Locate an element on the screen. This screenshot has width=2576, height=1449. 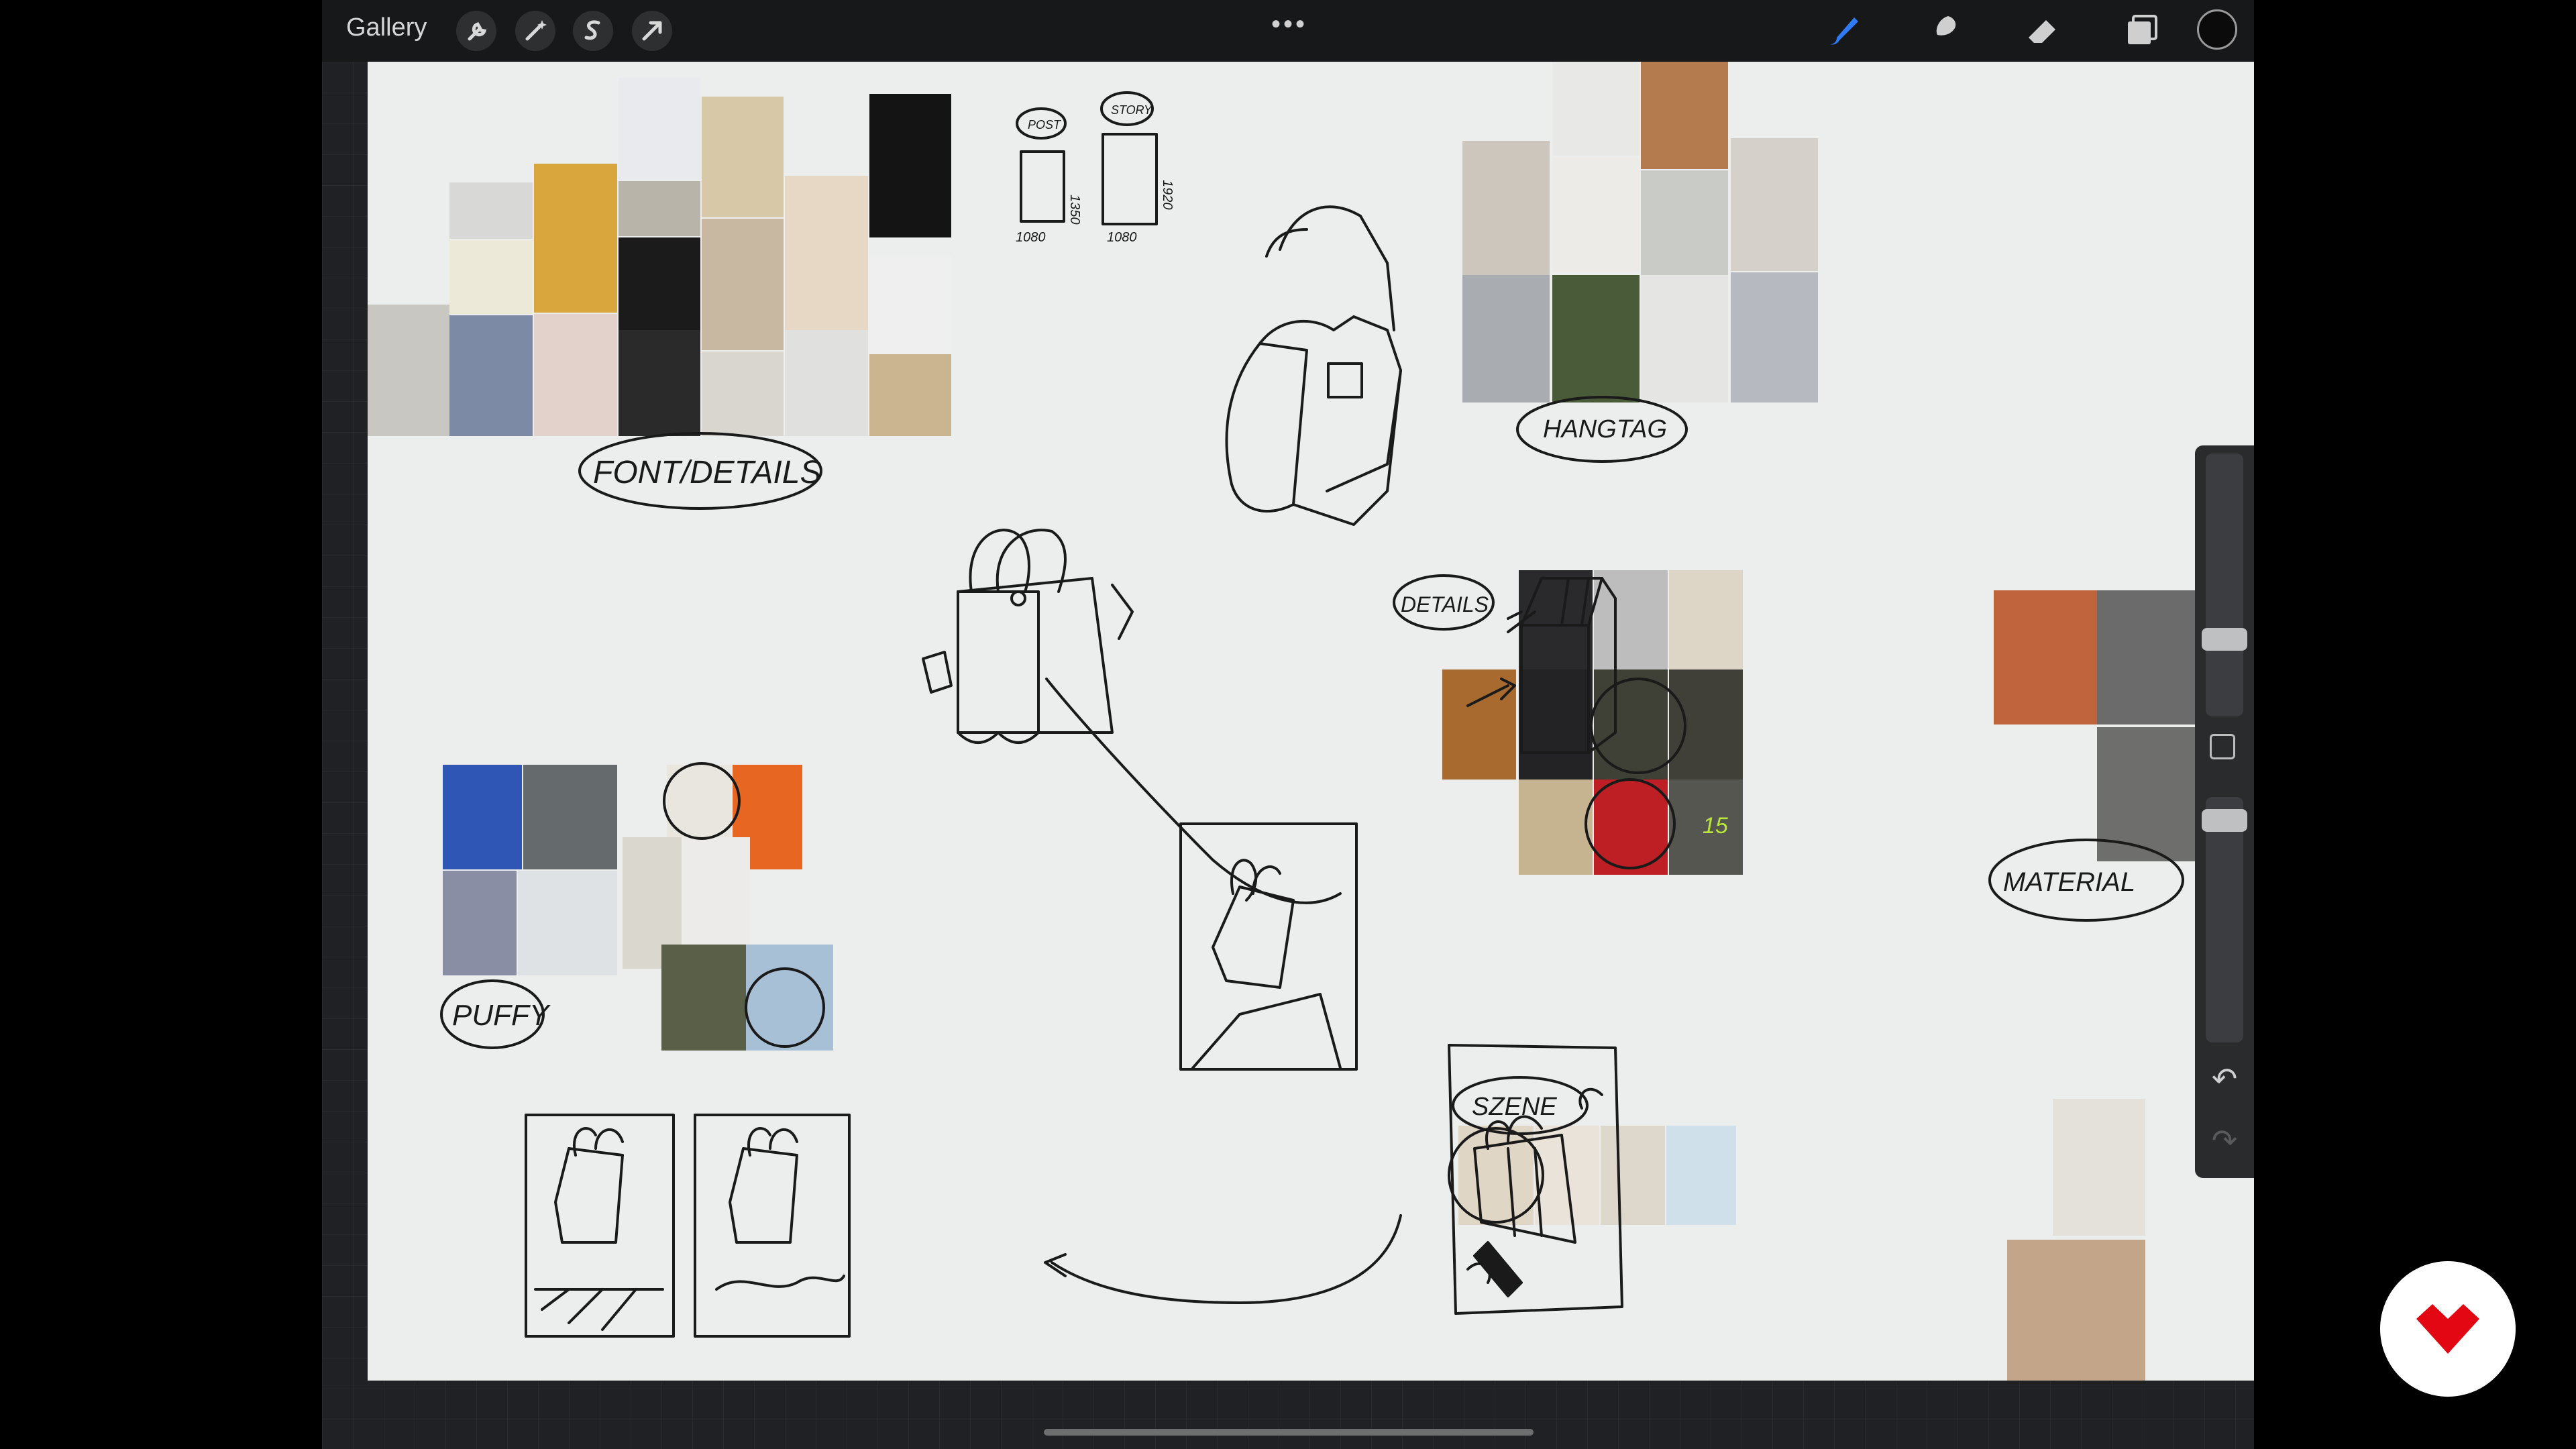
post-label: POST is located at coordinates (1045, 124).